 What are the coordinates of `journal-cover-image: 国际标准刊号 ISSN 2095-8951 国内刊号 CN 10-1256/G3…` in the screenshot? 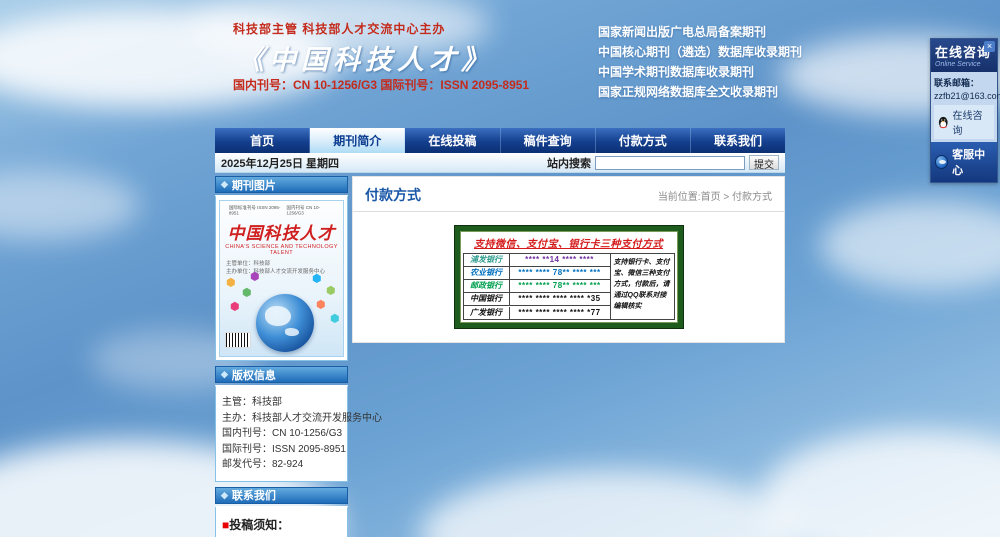 It's located at (281, 278).